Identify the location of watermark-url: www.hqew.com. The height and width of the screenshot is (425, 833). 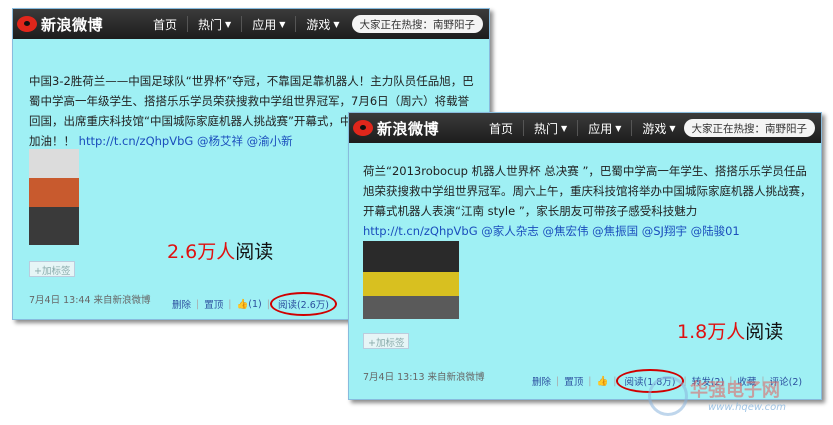
(747, 407).